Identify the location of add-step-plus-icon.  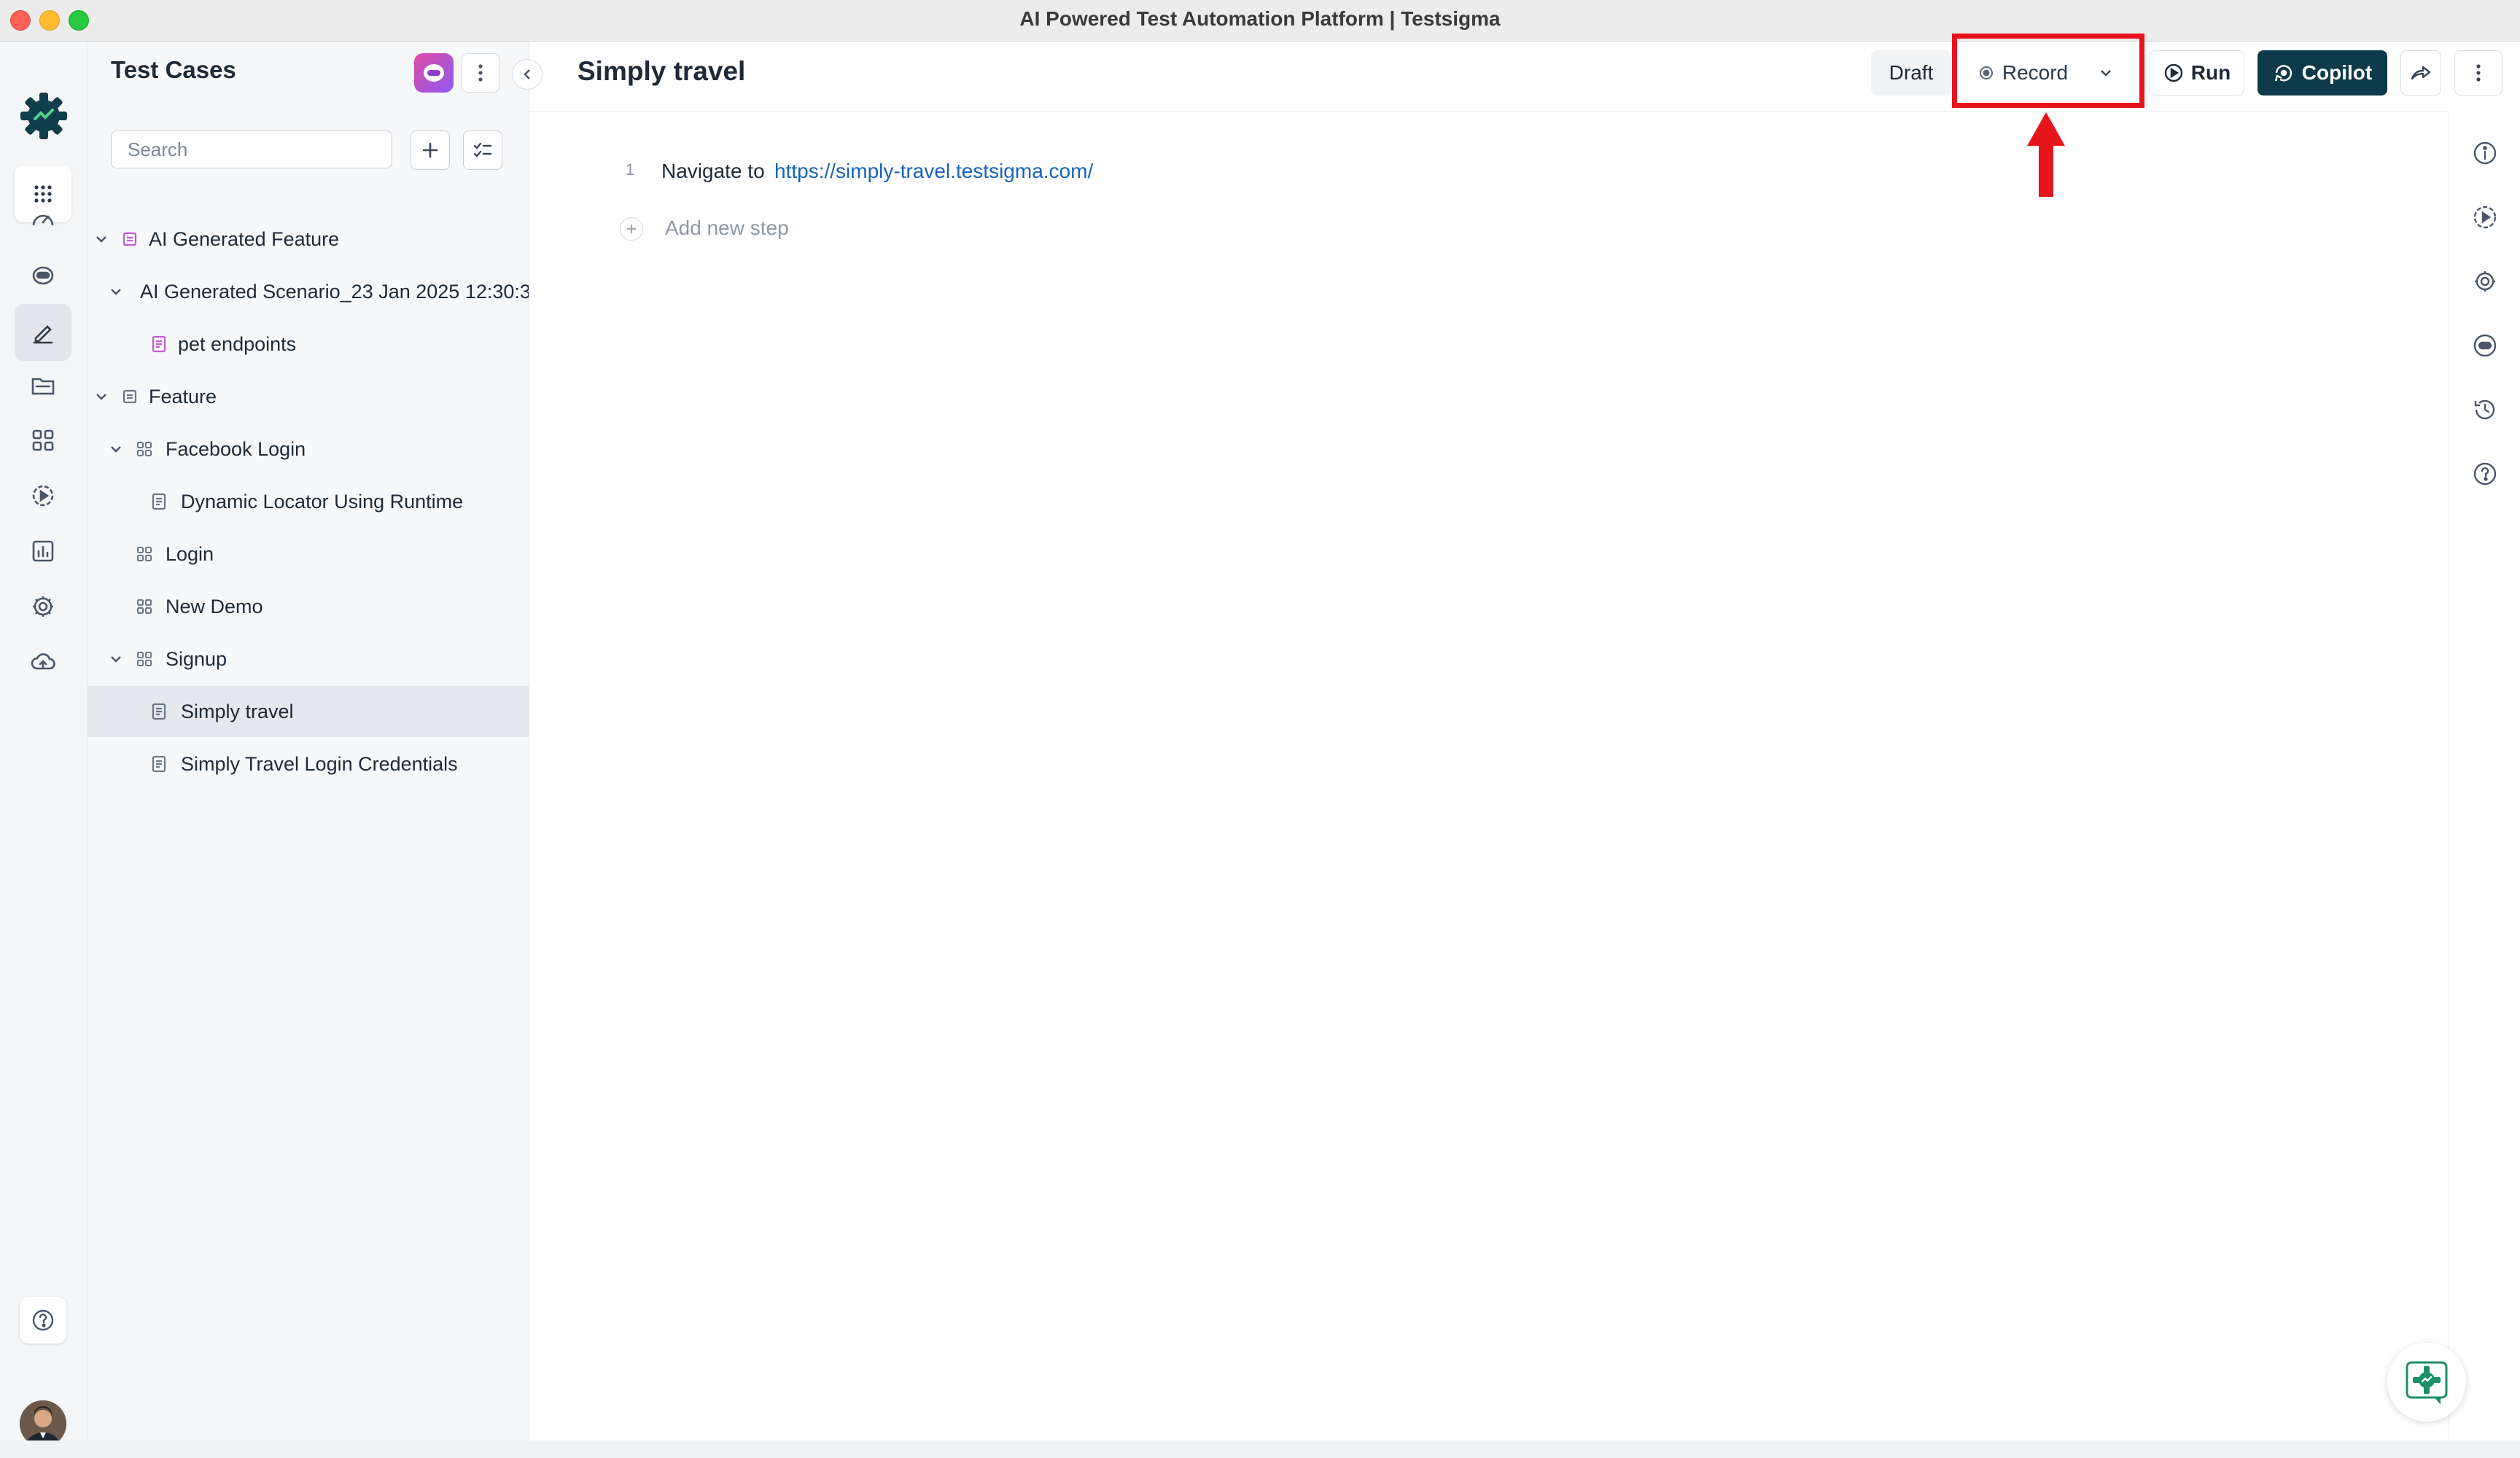
(631, 229).